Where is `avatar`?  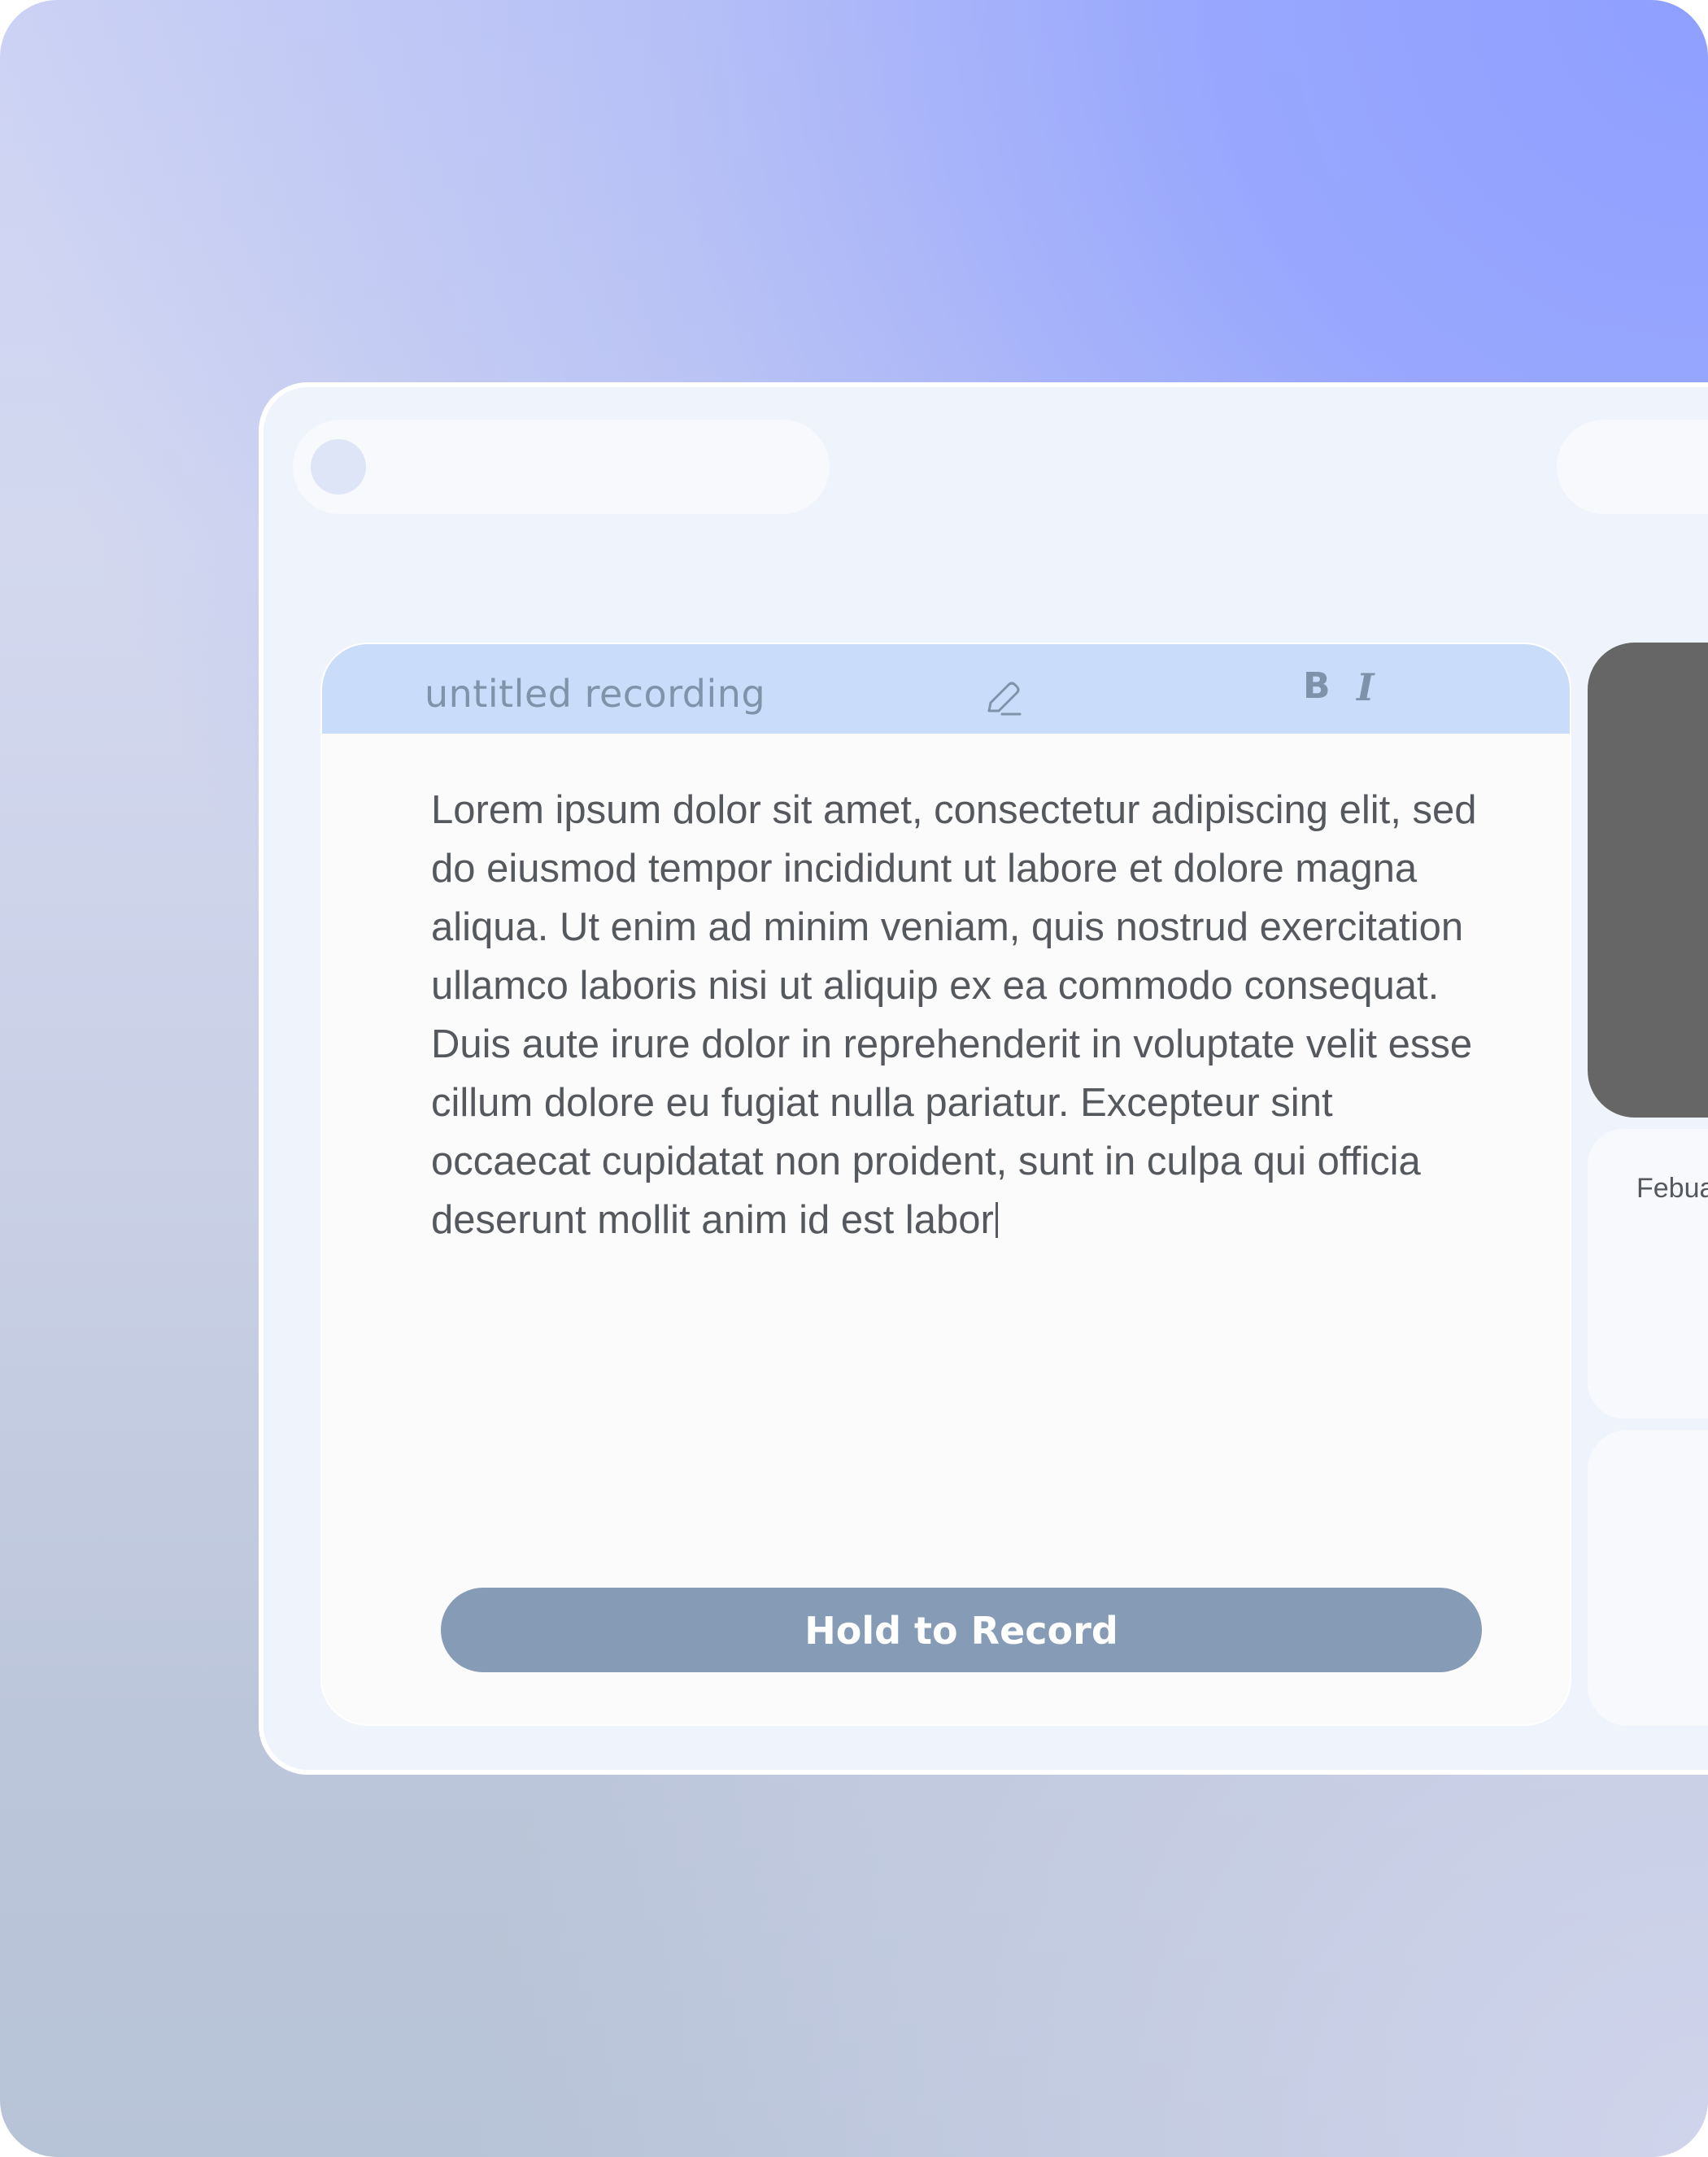
avatar is located at coordinates (338, 467).